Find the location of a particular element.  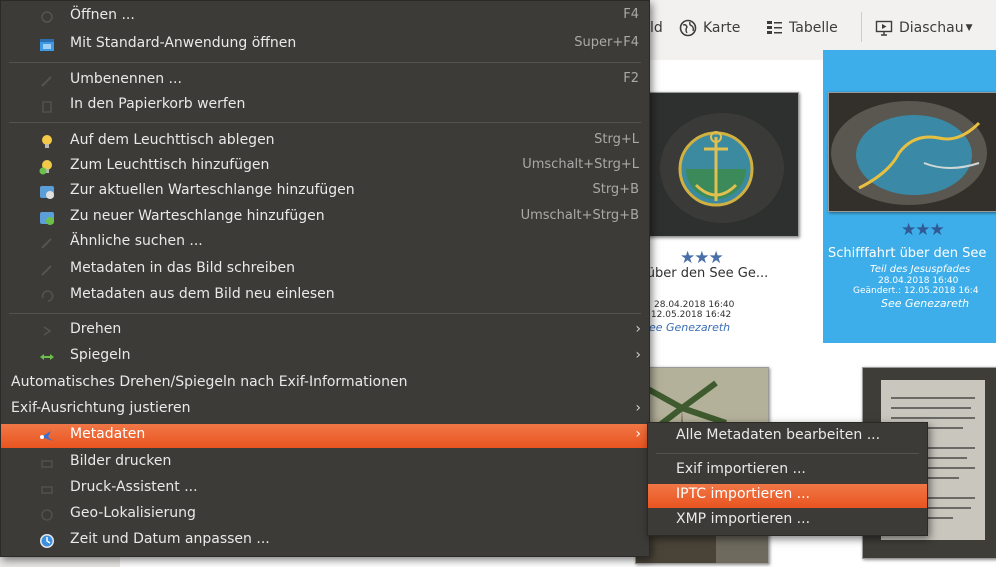

lighttable-add-icon is located at coordinates (47, 167).